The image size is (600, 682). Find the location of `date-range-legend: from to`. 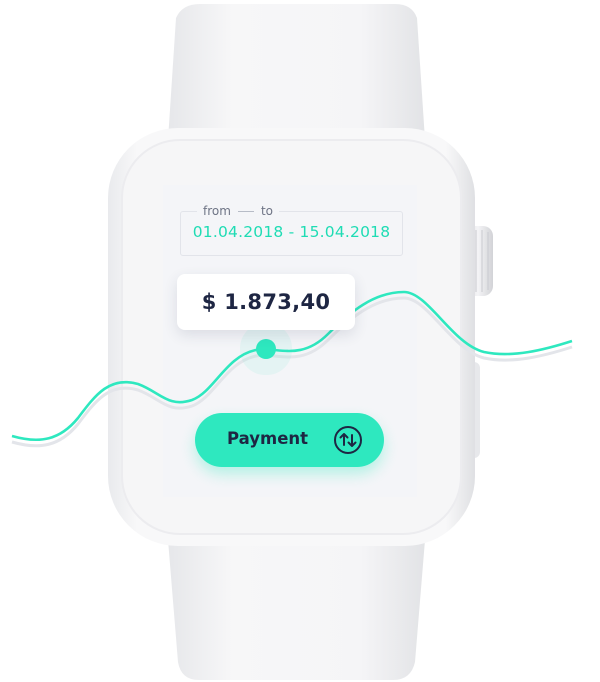

date-range-legend: from to is located at coordinates (238, 211).